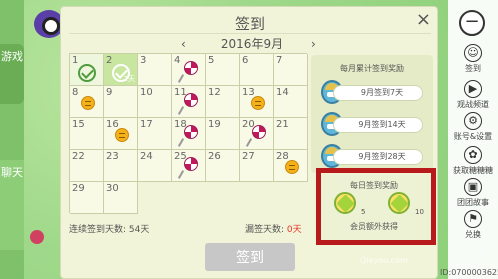 This screenshot has height=279, width=498. I want to click on menu-item-label: 兑换, so click(473, 234).